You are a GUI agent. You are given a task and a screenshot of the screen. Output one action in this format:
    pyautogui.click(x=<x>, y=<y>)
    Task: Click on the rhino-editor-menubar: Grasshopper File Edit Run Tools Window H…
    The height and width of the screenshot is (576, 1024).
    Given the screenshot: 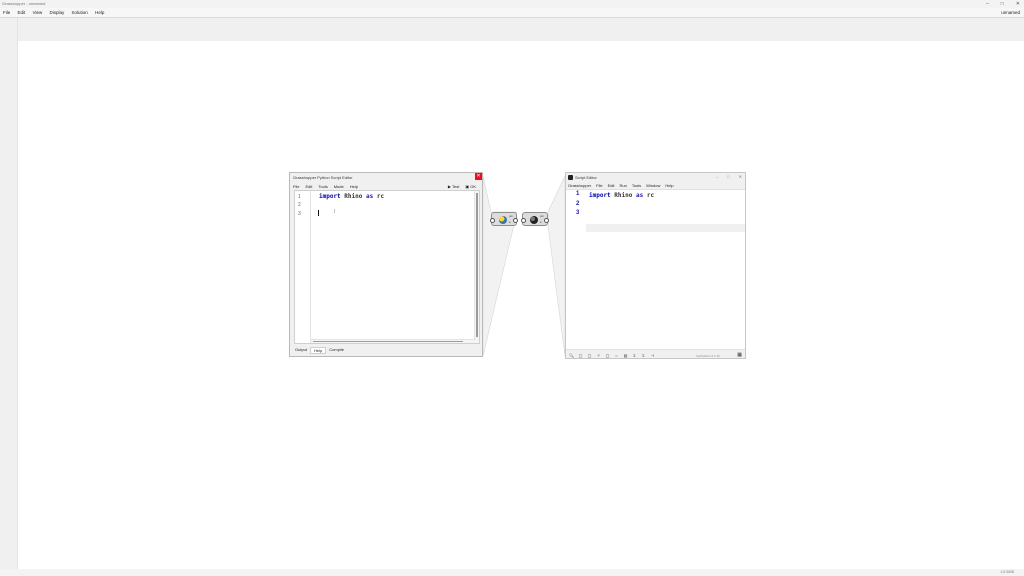 What is the action you would take?
    pyautogui.click(x=621, y=185)
    